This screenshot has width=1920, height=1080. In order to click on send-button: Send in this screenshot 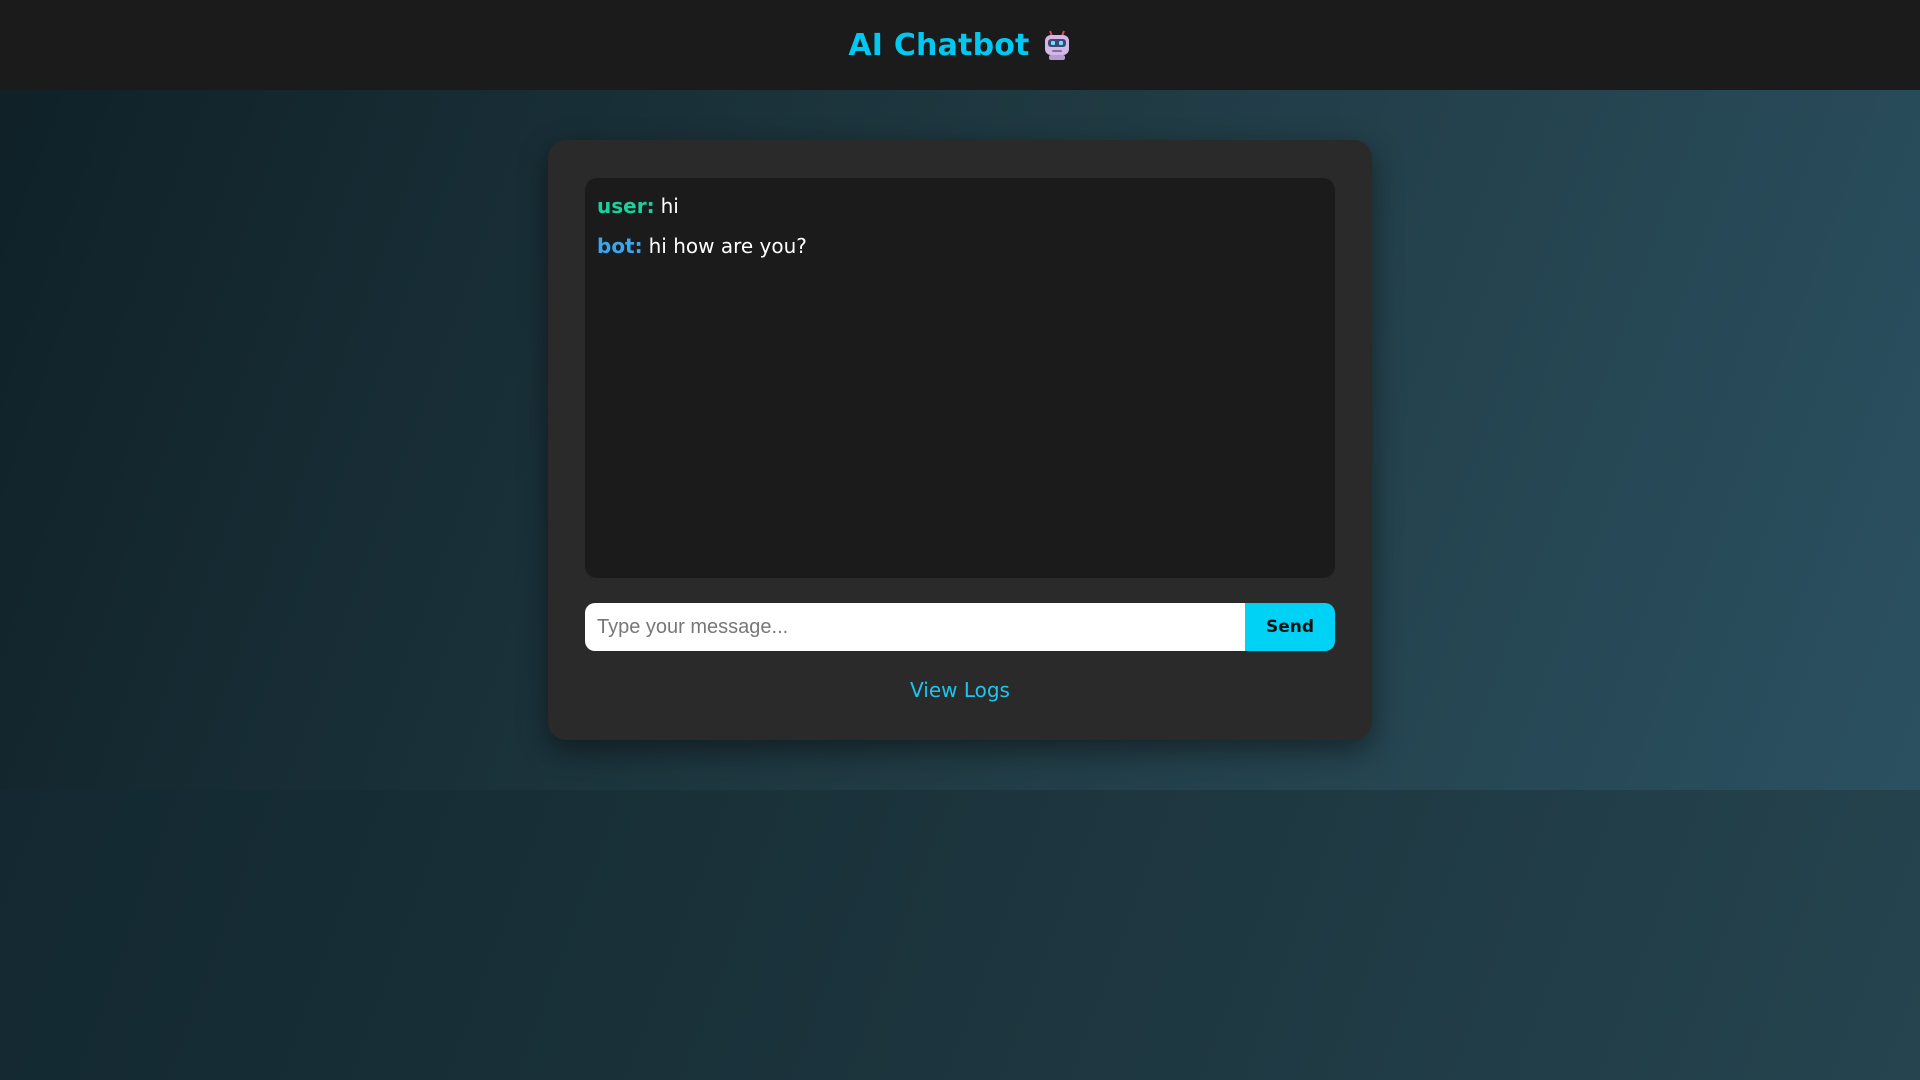, I will do `click(1290, 627)`.